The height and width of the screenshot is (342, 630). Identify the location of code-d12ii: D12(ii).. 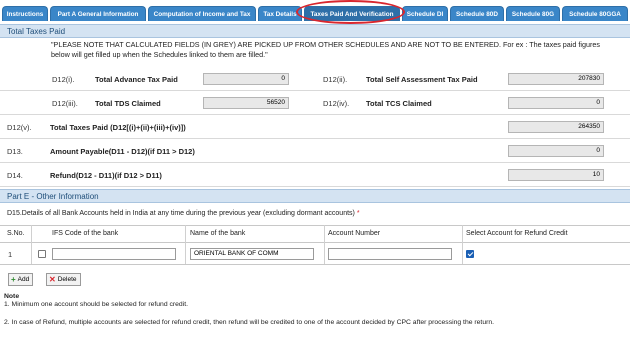
(335, 79).